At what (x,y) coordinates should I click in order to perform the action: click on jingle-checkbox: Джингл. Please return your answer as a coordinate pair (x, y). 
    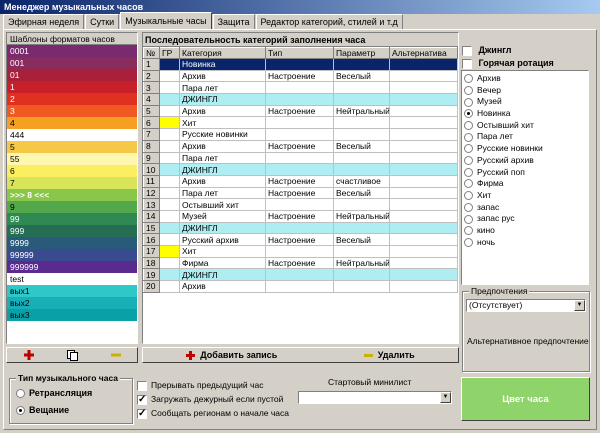
    Looking at the image, I should click on (487, 50).